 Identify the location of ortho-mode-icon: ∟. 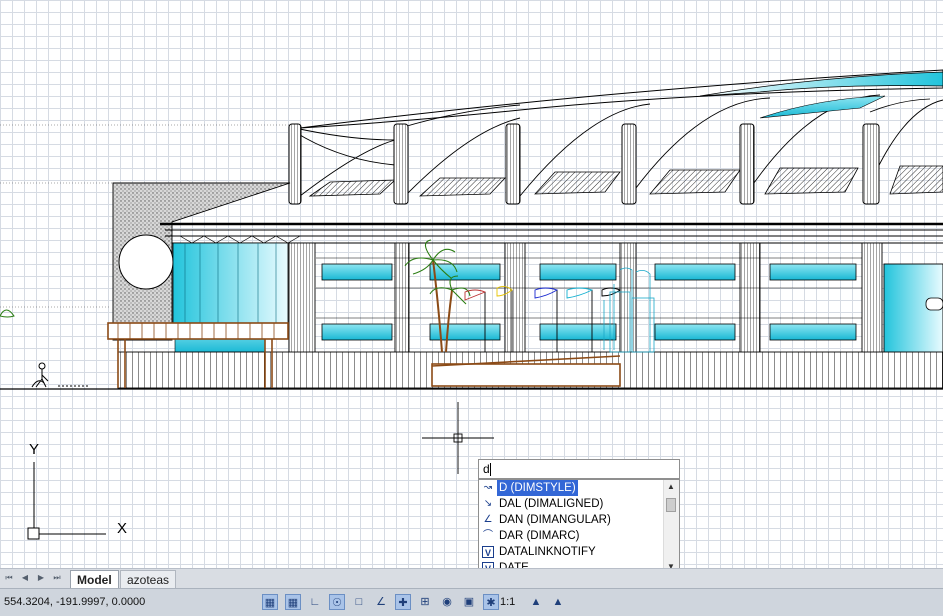
(315, 602).